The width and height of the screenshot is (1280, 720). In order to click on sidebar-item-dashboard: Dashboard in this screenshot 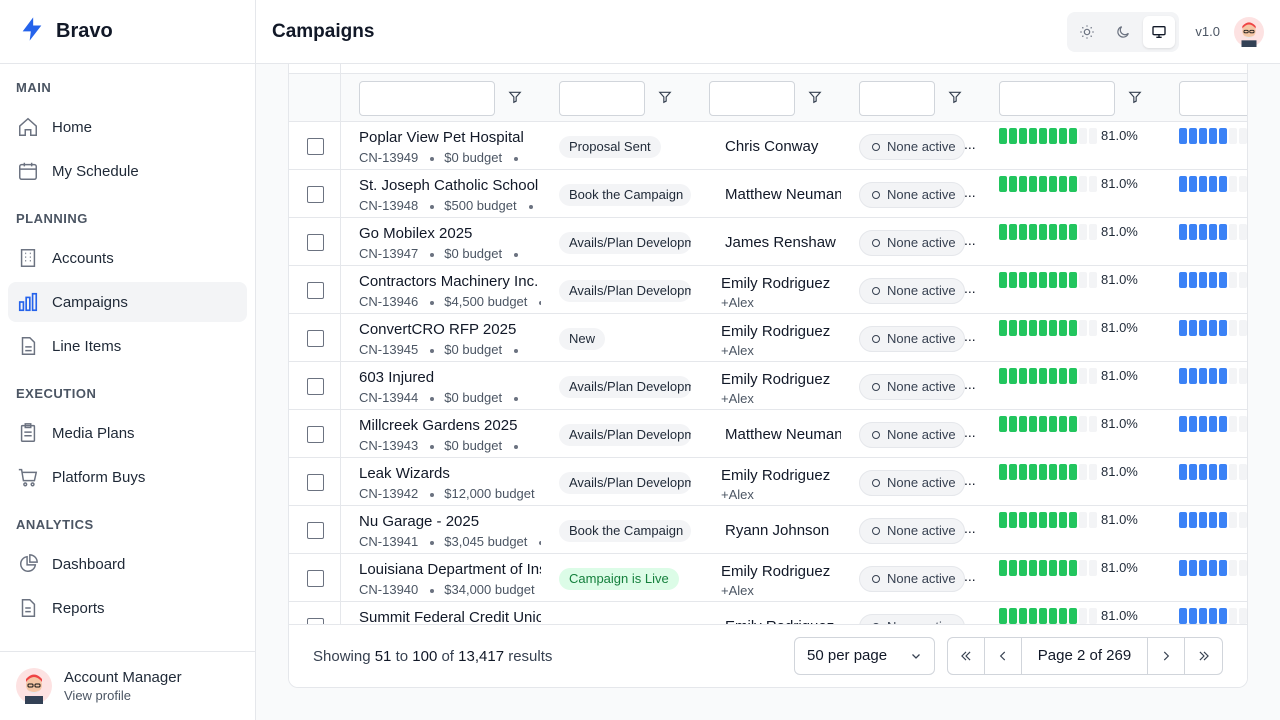, I will do `click(127, 564)`.